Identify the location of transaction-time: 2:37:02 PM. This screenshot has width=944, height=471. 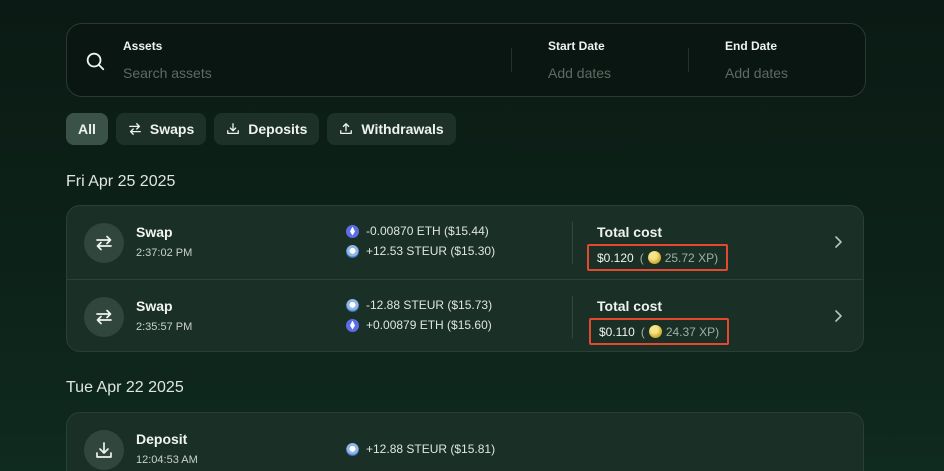
(164, 253).